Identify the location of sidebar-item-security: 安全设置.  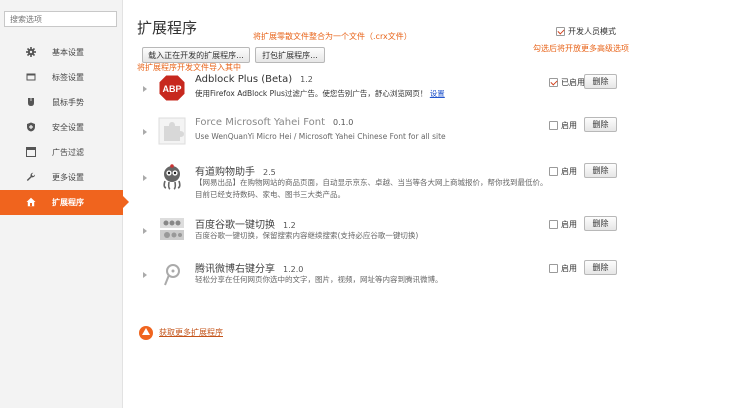
(61, 127).